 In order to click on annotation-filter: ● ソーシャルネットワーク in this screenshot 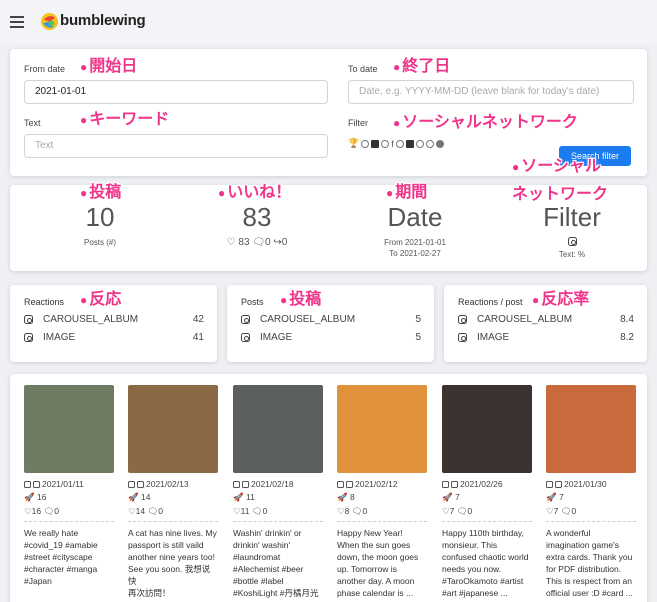, I will do `click(485, 122)`.